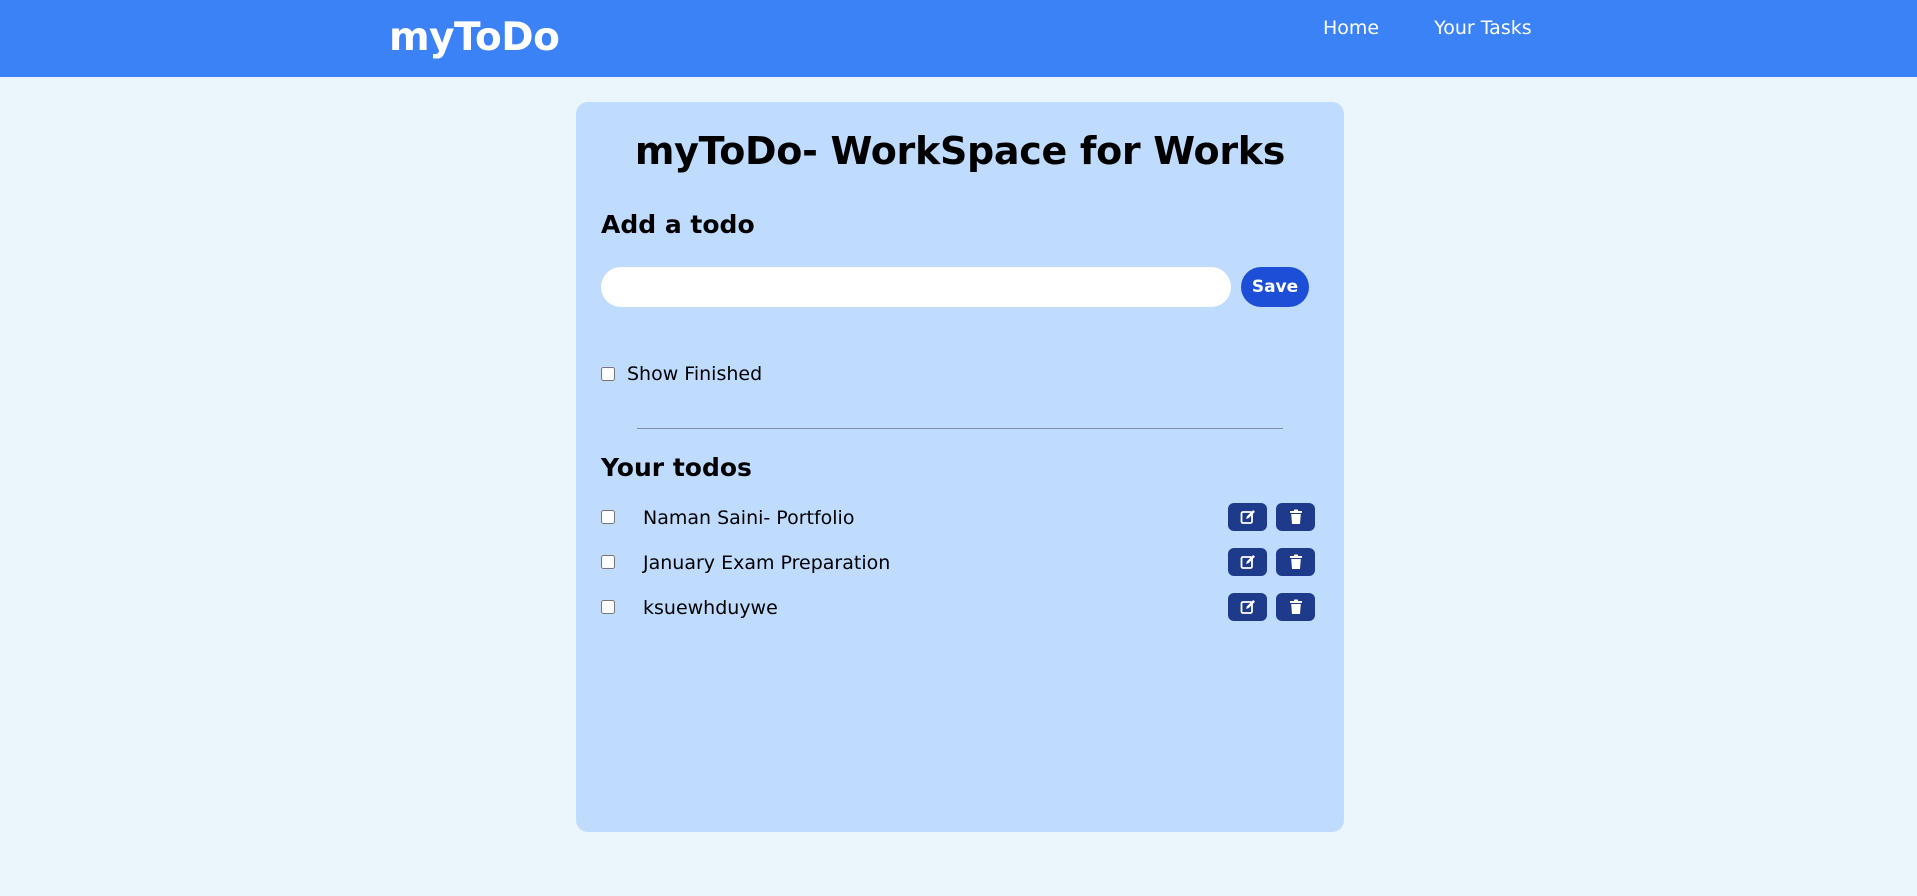 The width and height of the screenshot is (1917, 896). Describe the element at coordinates (958, 38) in the screenshot. I see `navbar: myToDo Home Your Tasks` at that location.